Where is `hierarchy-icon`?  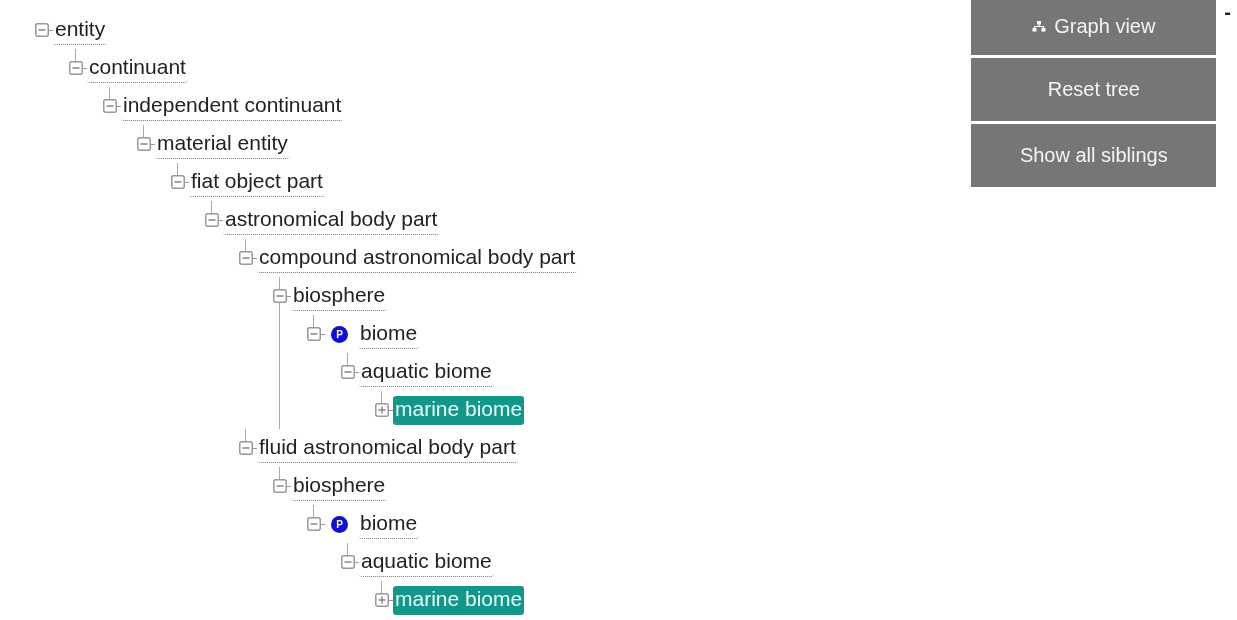
hierarchy-icon is located at coordinates (1039, 26).